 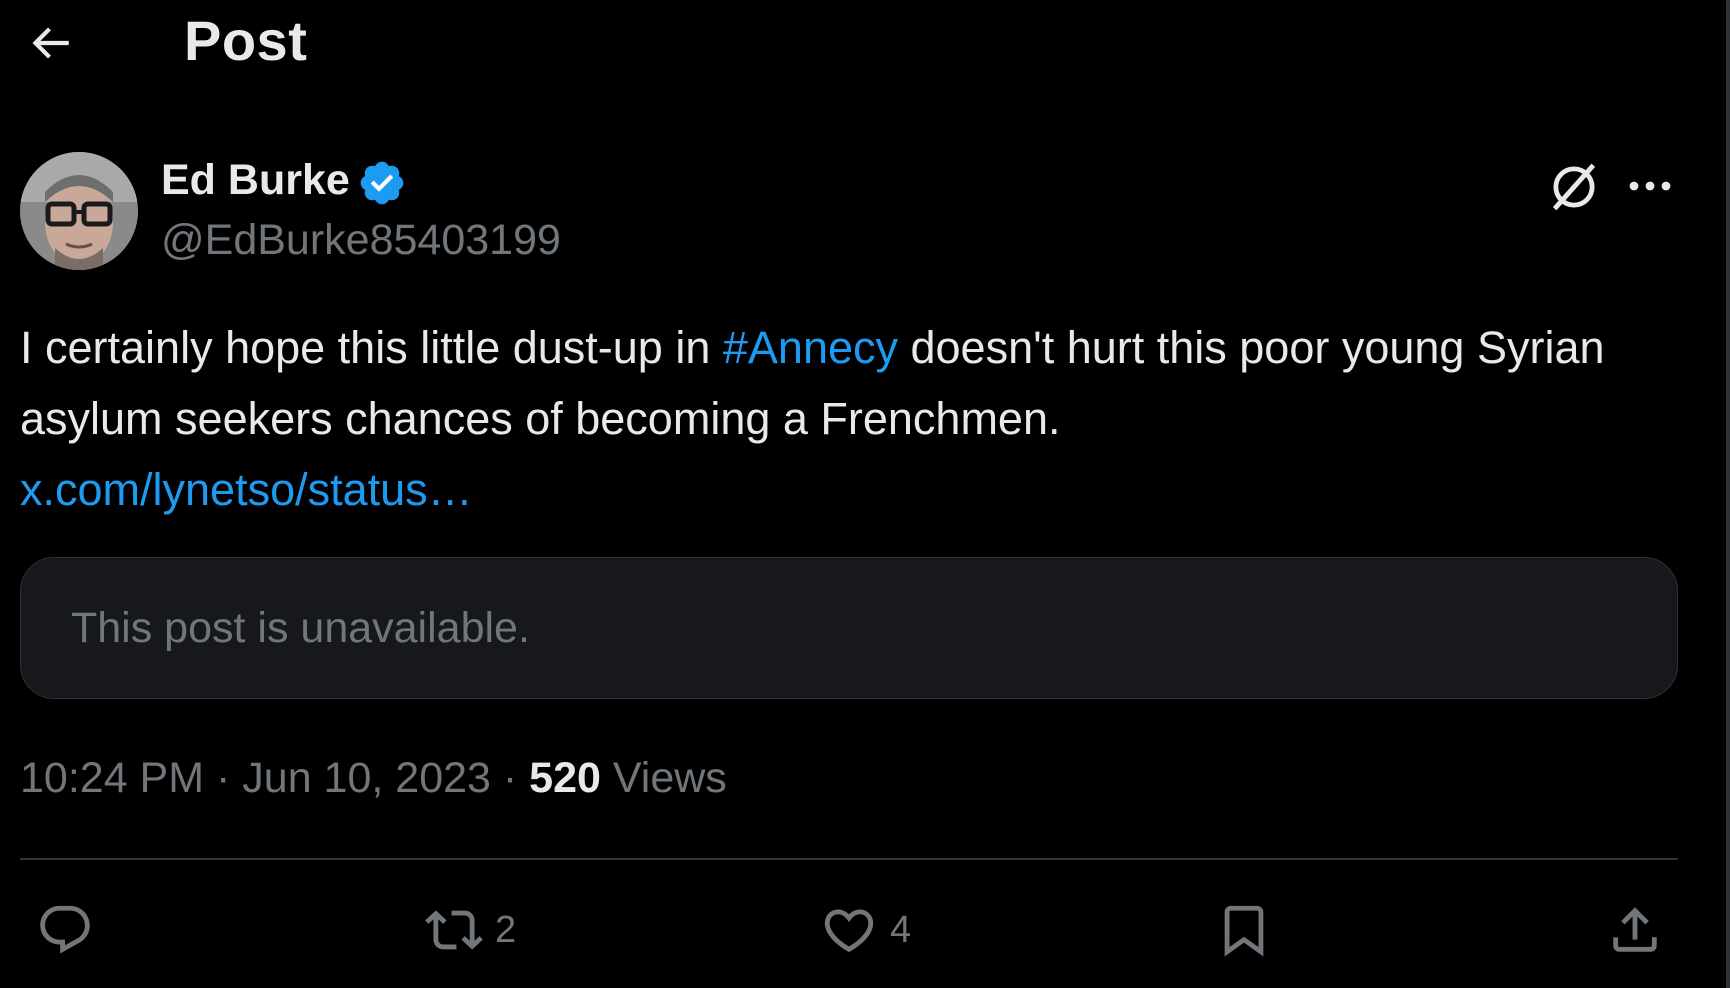 I want to click on post-meta: 10:24 PM · Jun 10, 2023 · 520 Views, so click(x=373, y=778).